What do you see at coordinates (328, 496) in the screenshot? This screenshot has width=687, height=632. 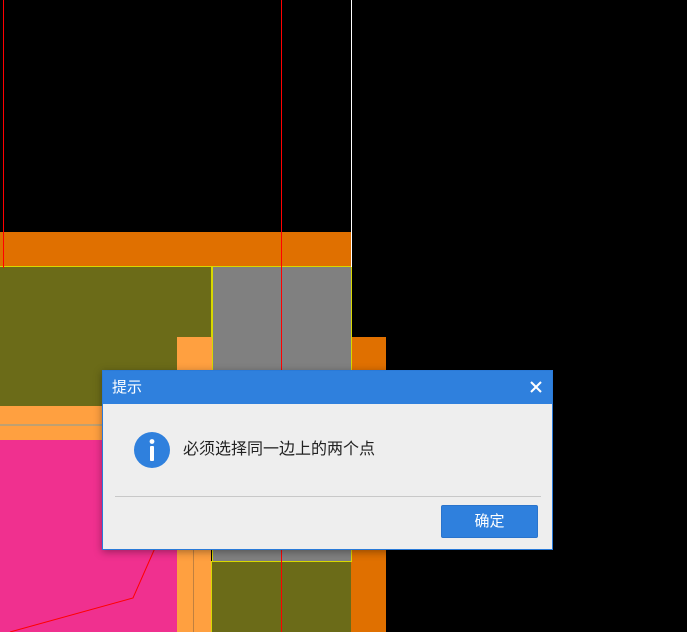 I see `dialog-separator` at bounding box center [328, 496].